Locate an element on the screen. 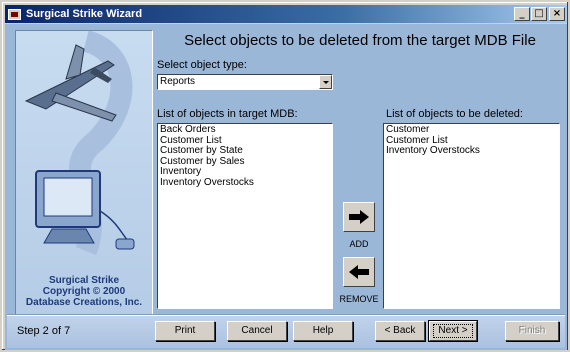  list-item: Customer is located at coordinates (471, 130).